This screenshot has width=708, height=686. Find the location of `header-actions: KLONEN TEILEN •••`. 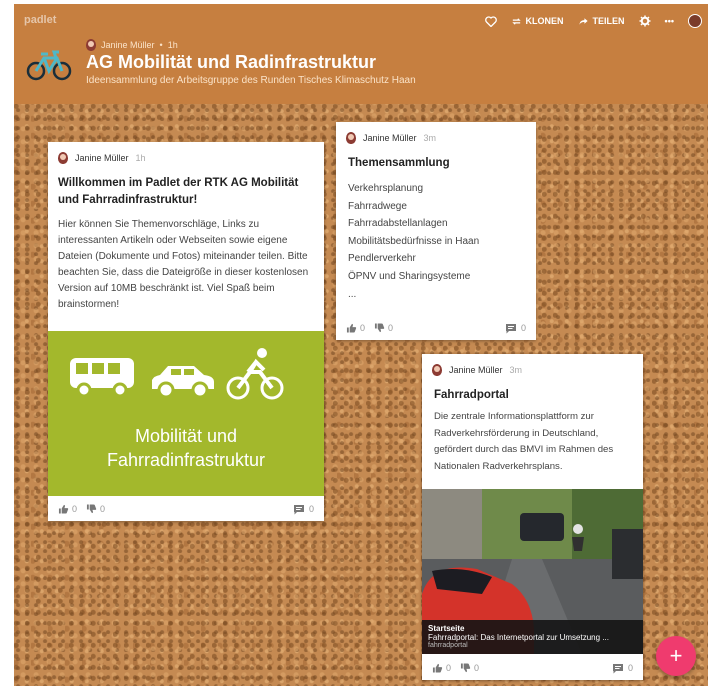

header-actions: KLONEN TEILEN ••• is located at coordinates (593, 21).